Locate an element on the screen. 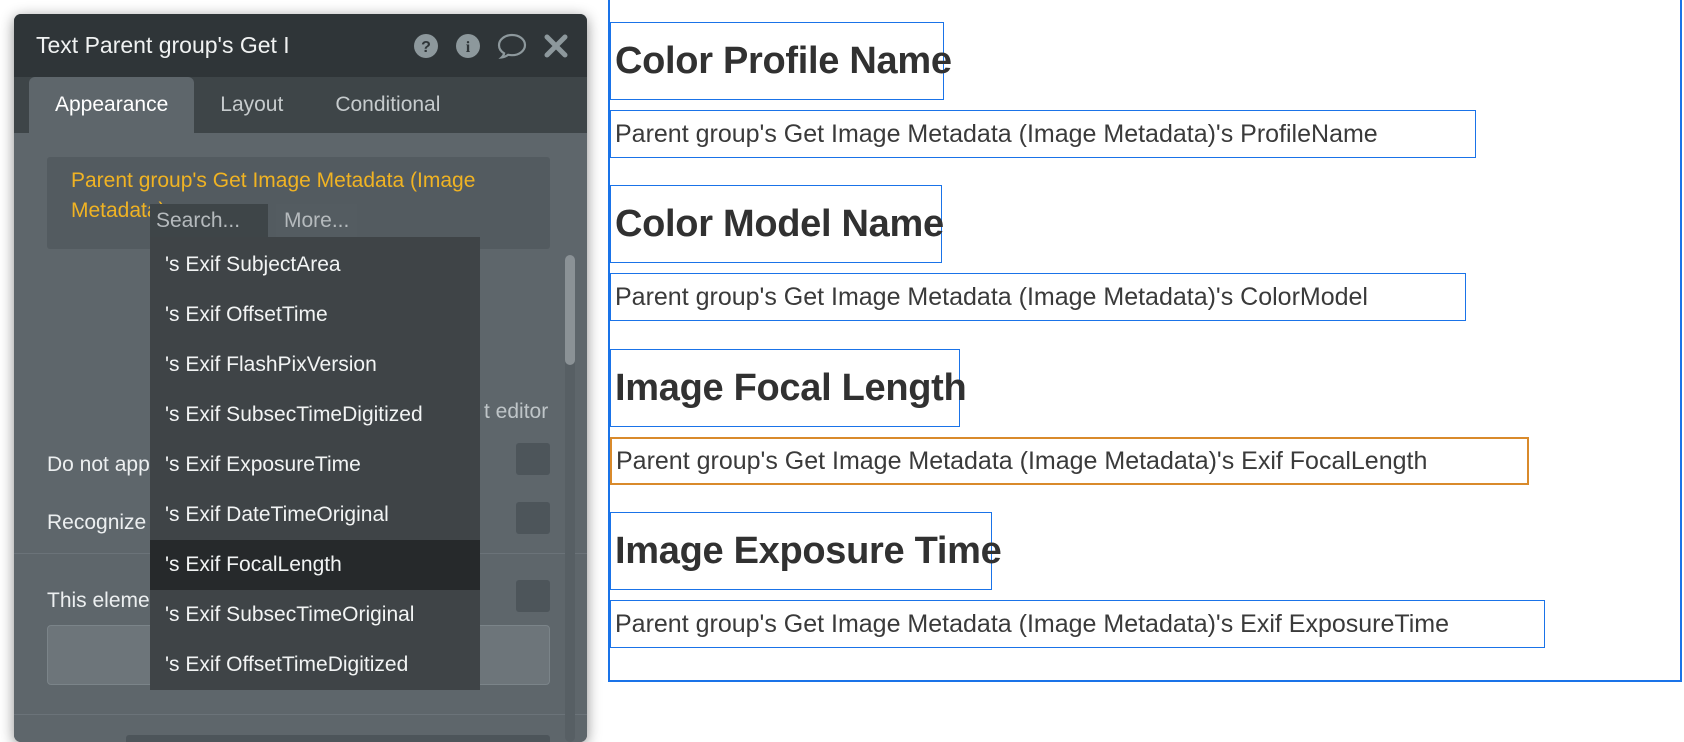 Image resolution: width=1684 pixels, height=742 pixels. recognize-links-checkbox is located at coordinates (533, 518).